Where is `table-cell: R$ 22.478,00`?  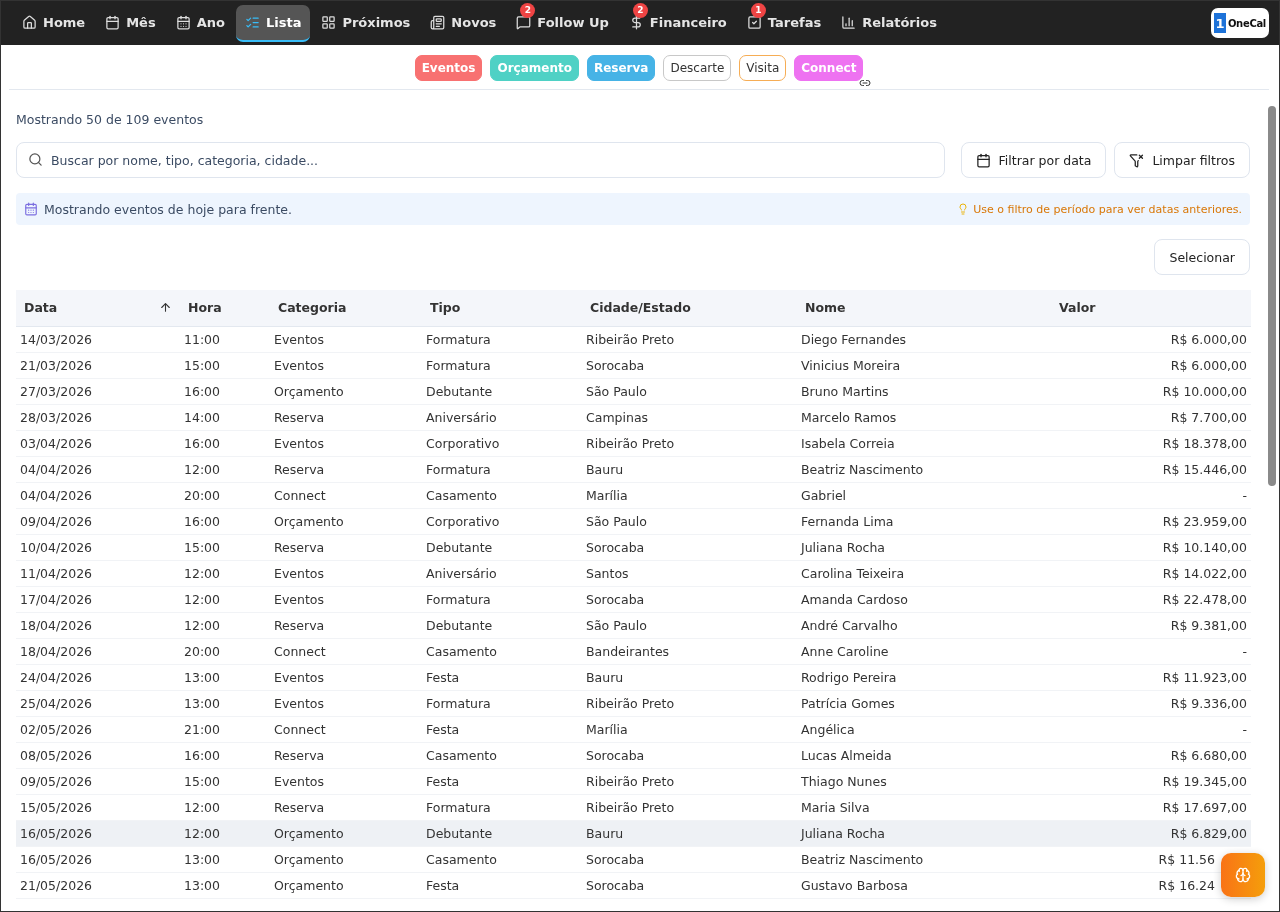 table-cell: R$ 22.478,00 is located at coordinates (1151, 599).